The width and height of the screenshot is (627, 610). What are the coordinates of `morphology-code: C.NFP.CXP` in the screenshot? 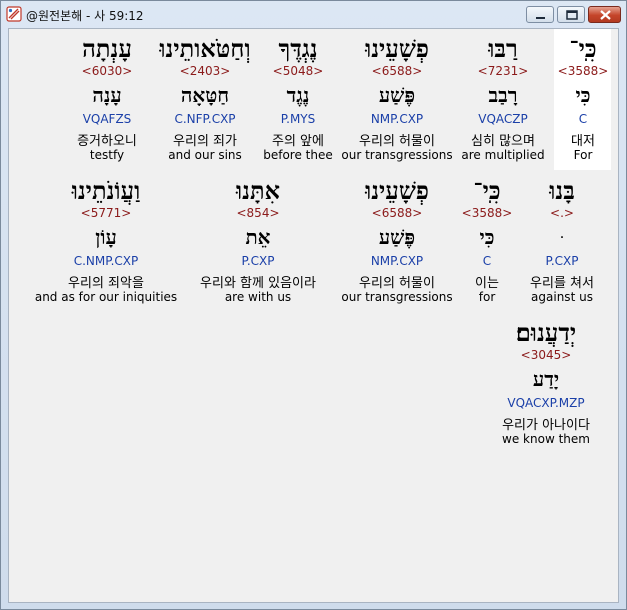 It's located at (204, 119).